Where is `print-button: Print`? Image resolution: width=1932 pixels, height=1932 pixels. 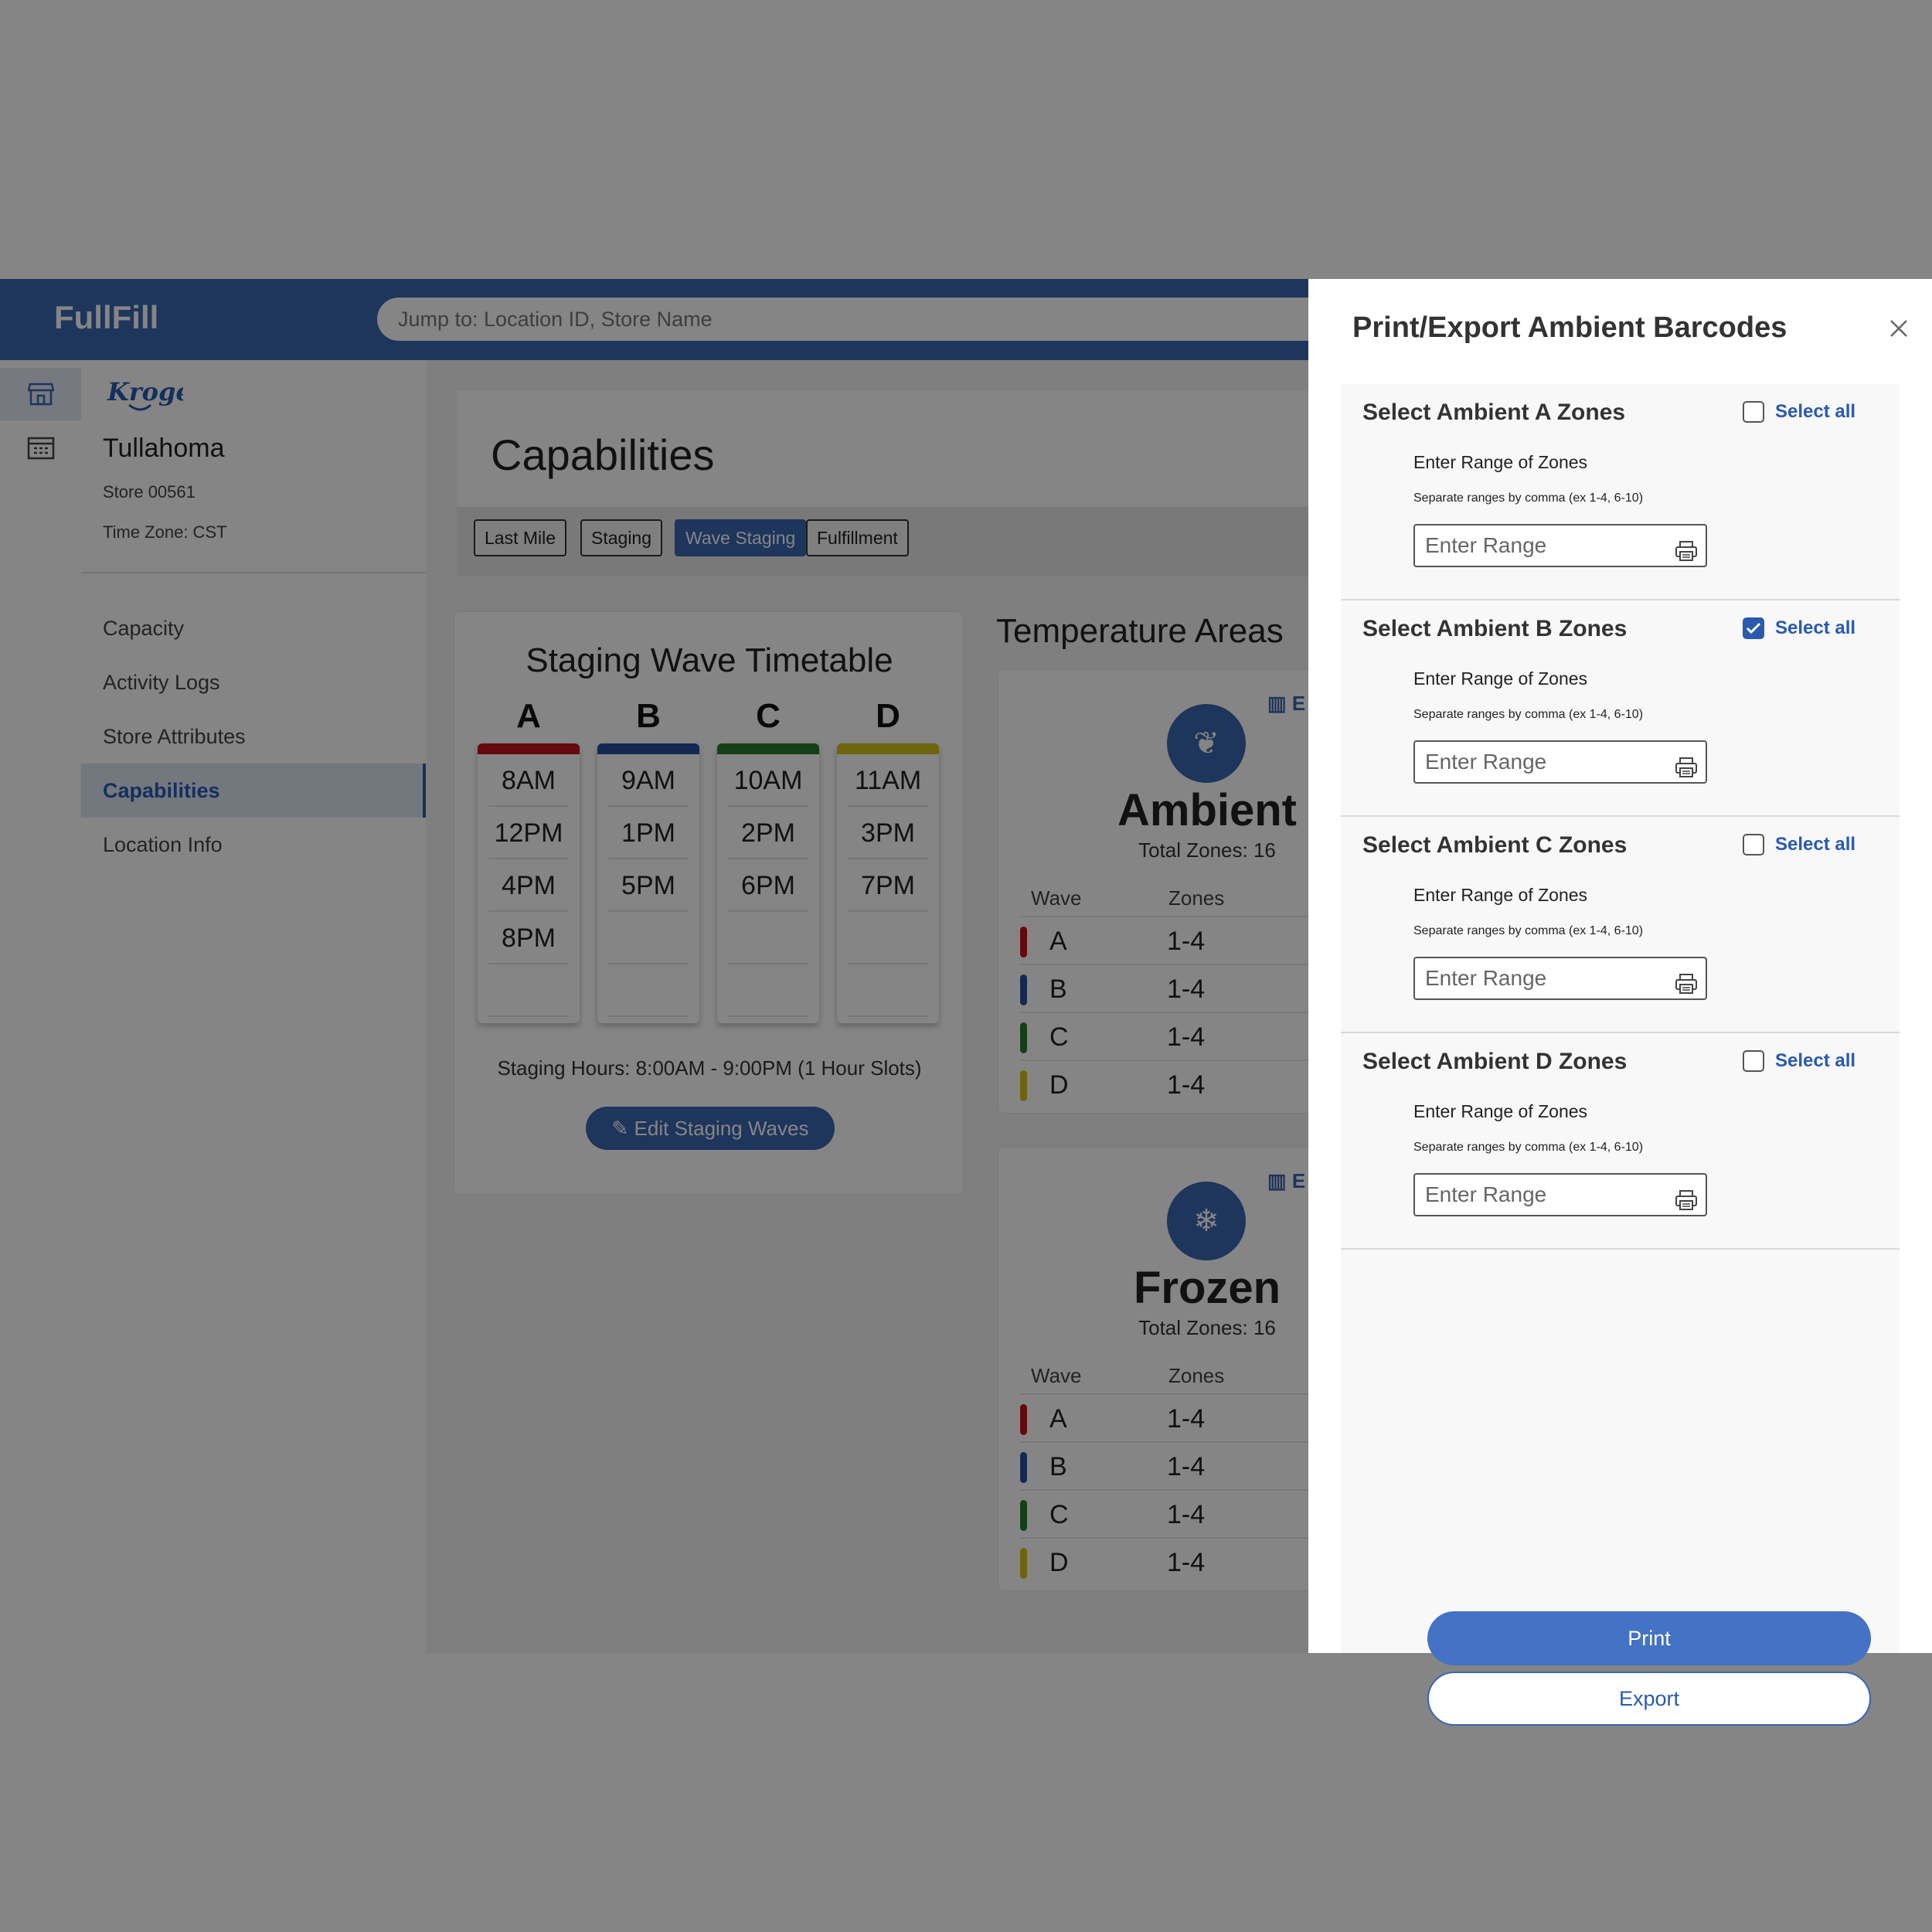 print-button: Print is located at coordinates (1649, 1638).